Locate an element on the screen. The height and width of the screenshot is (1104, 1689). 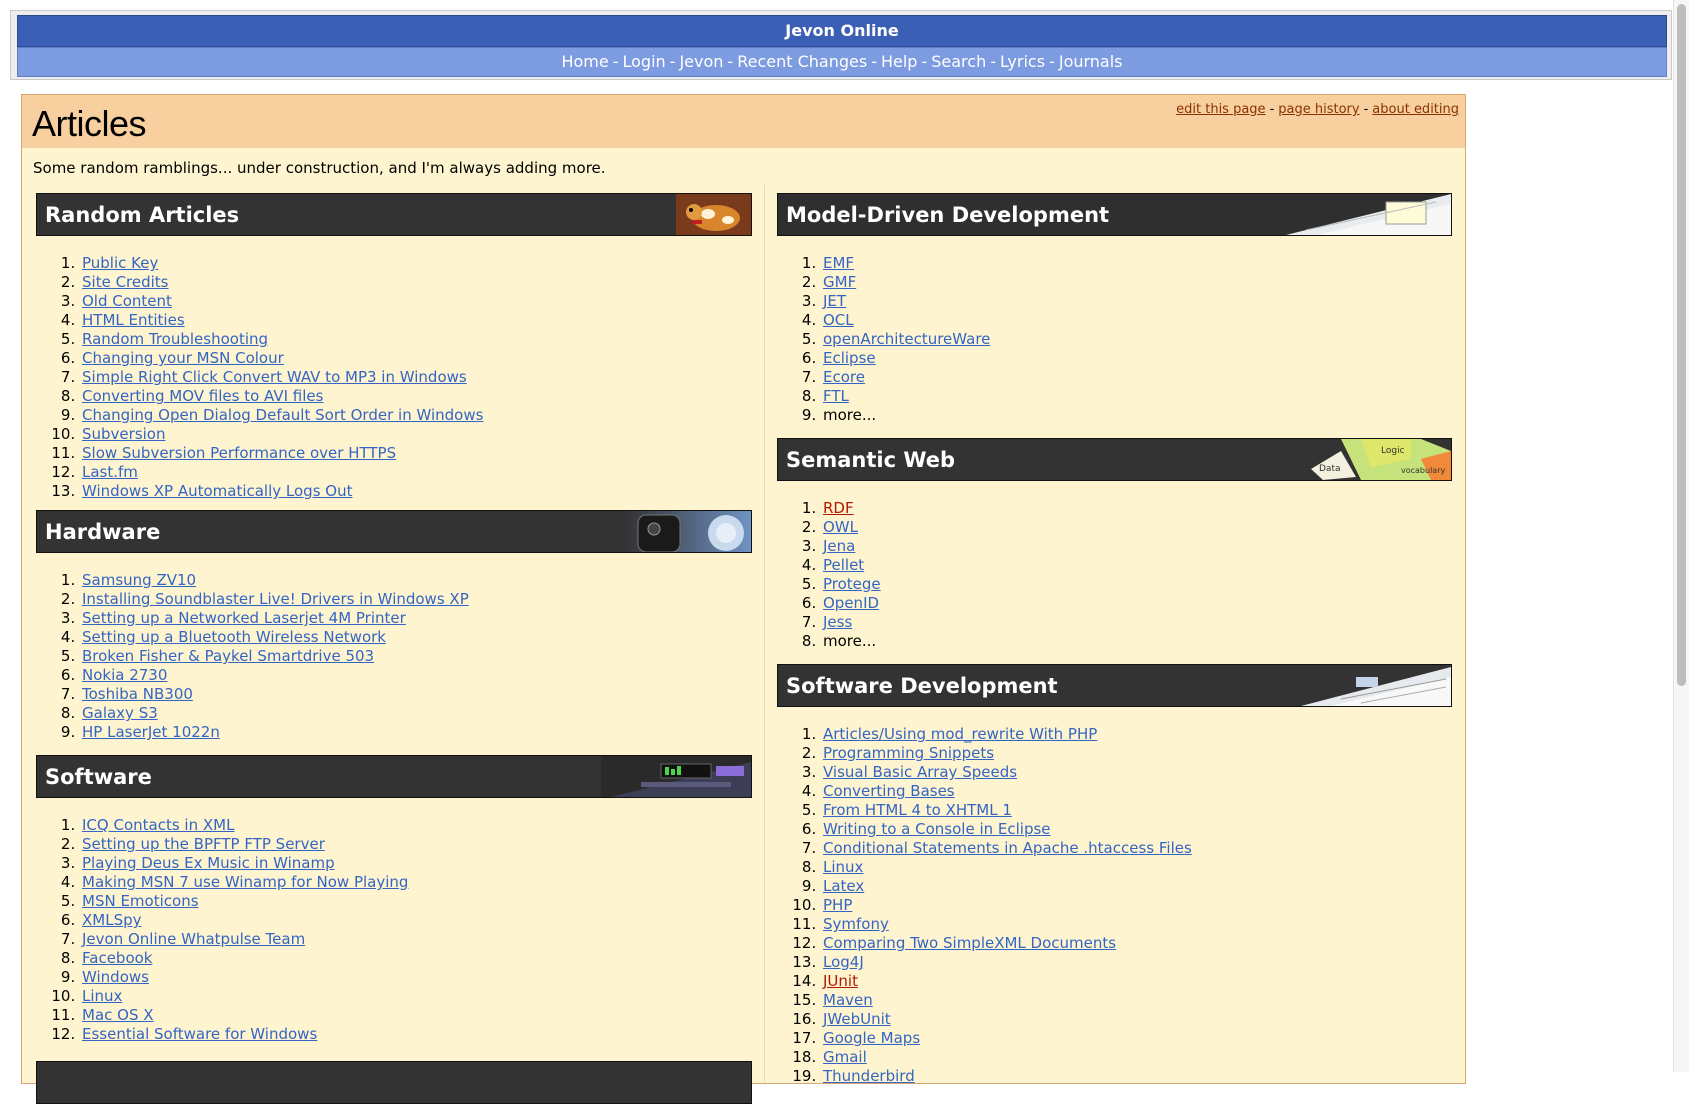
article-link: Making MSN 7 use Winamp for Now Playing is located at coordinates (245, 882).